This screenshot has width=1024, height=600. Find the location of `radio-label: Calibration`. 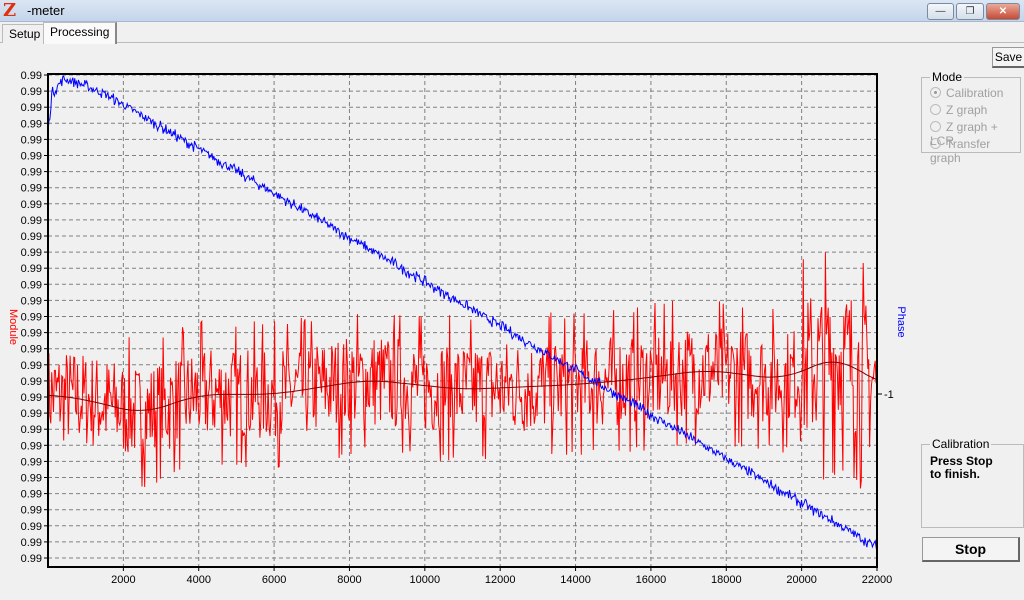

radio-label: Calibration is located at coordinates (975, 93).